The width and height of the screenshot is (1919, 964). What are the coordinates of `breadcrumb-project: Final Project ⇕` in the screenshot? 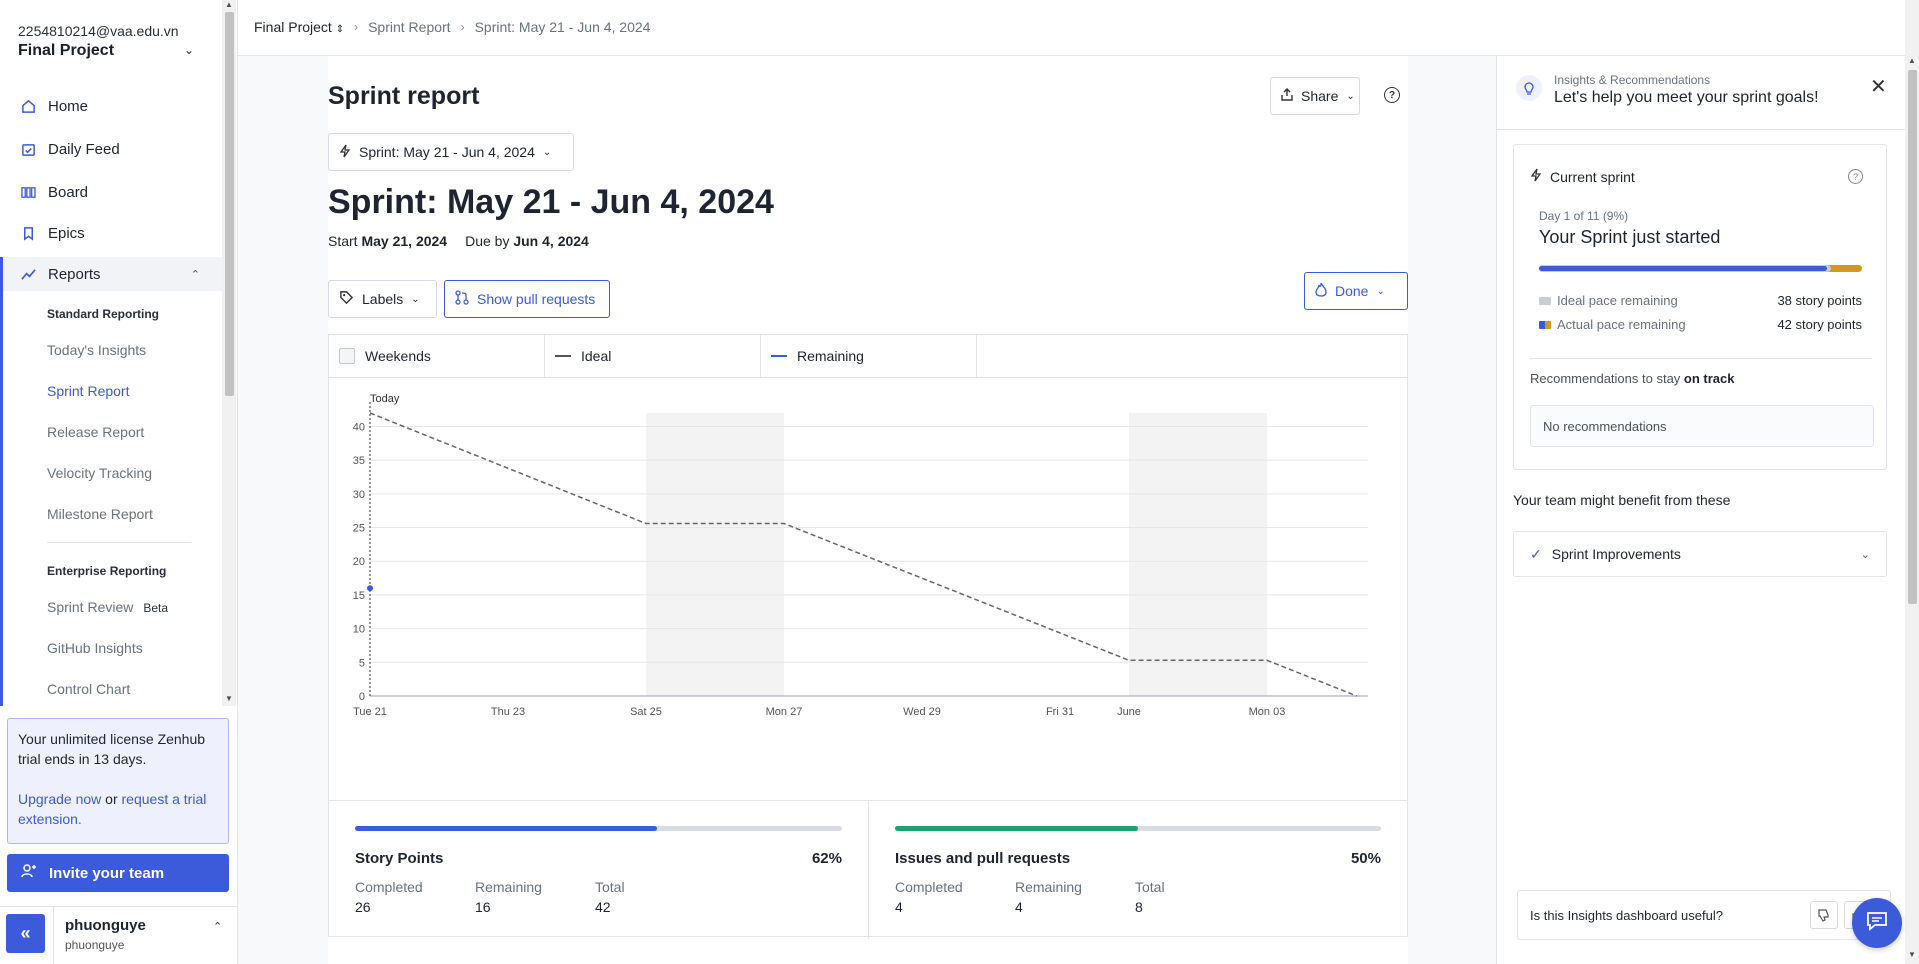 It's located at (299, 27).